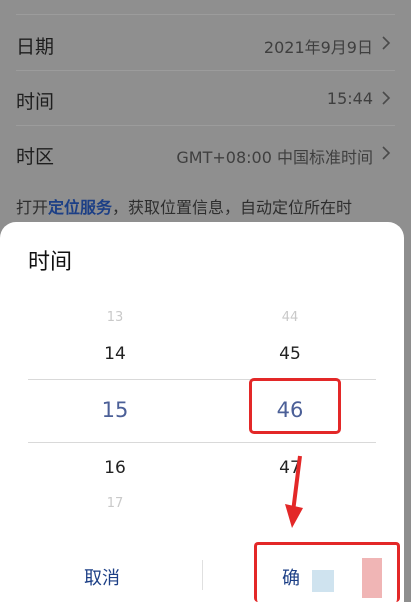  What do you see at coordinates (35, 102) in the screenshot?
I see `time-label: 时间` at bounding box center [35, 102].